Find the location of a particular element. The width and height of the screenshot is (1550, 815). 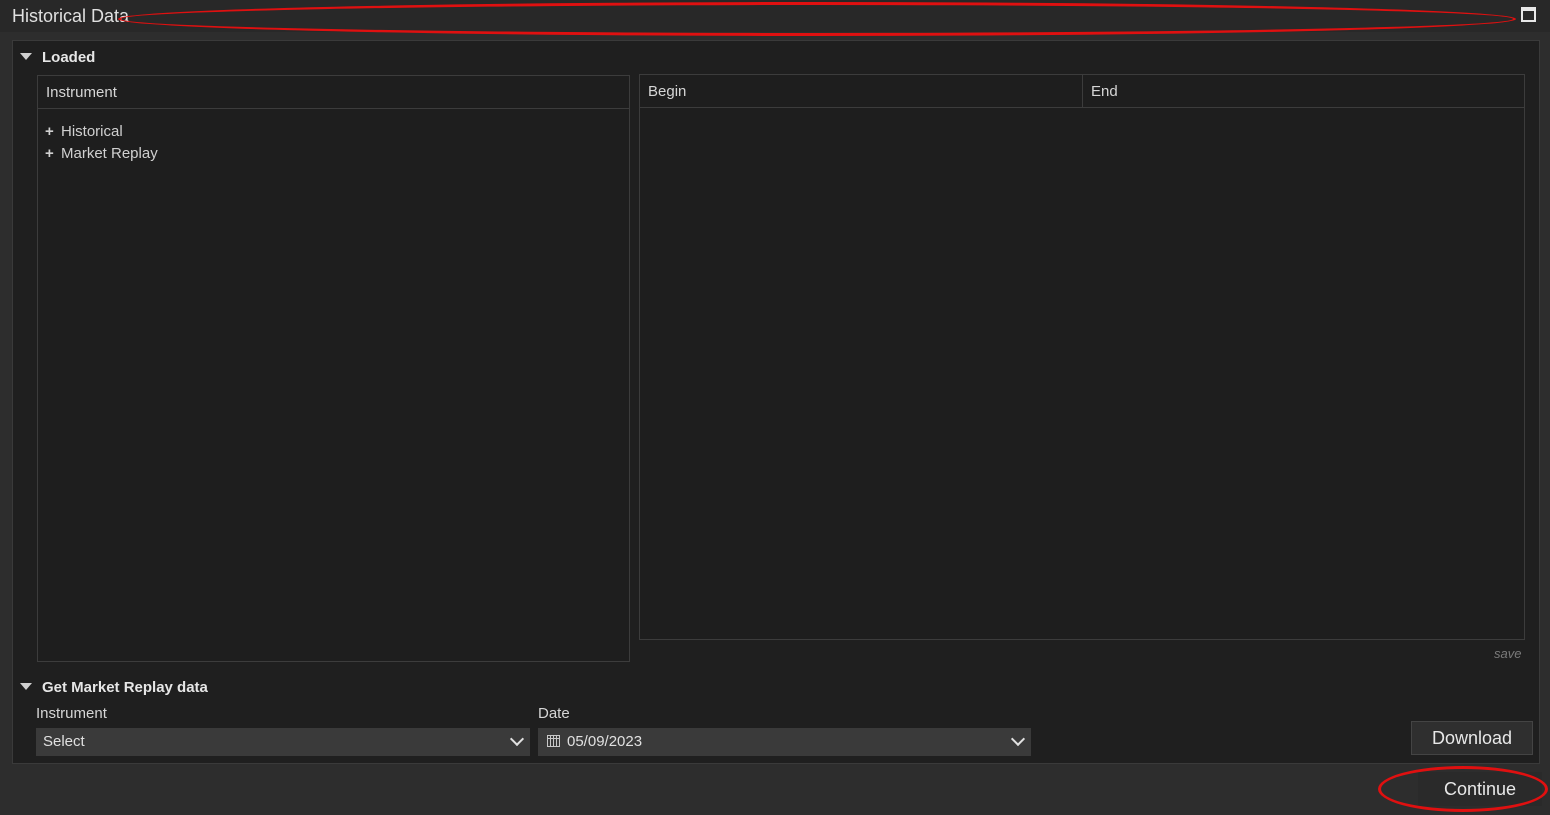

replay-section-header: Get Market Replay data is located at coordinates (114, 687).